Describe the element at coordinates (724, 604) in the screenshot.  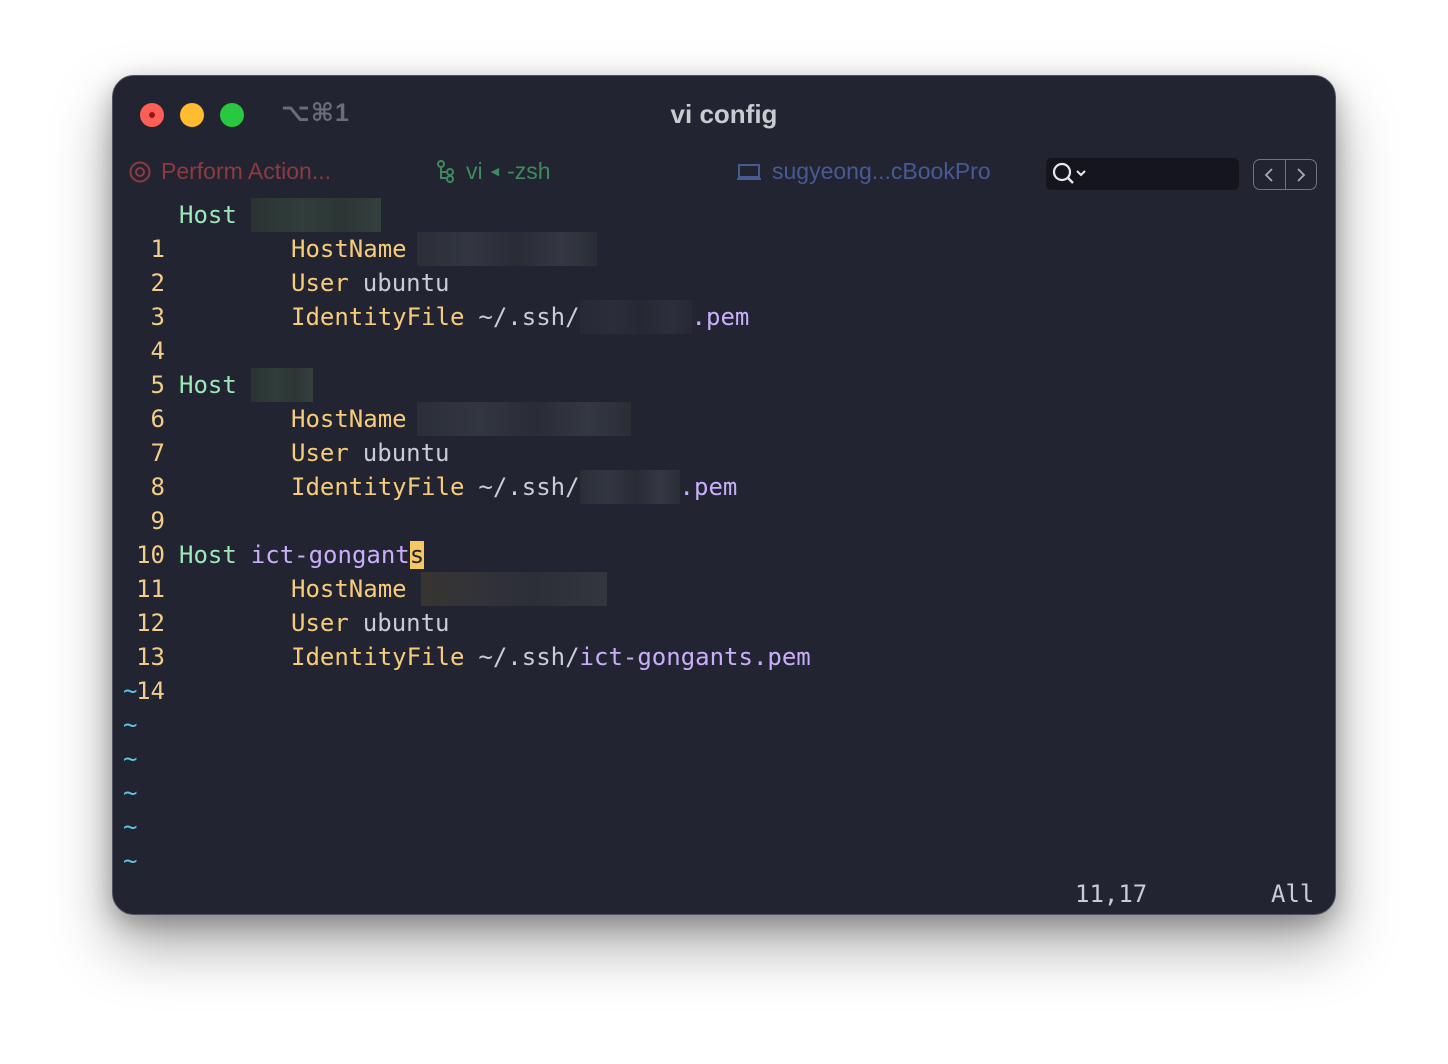
I see `editor-line: 12 HostName` at that location.